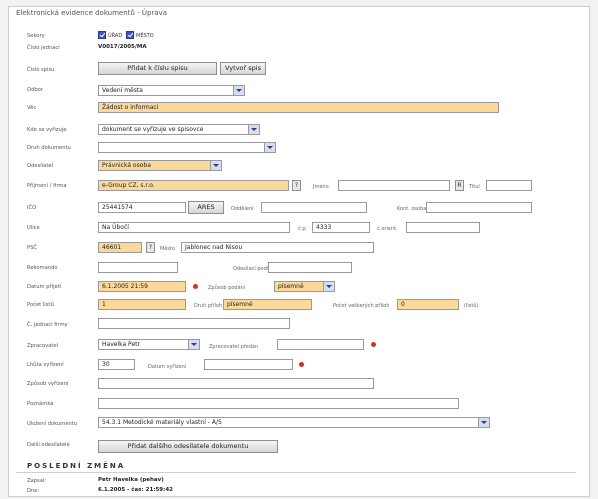  Describe the element at coordinates (35, 90) in the screenshot. I see `label-odbor: Odbor` at that location.